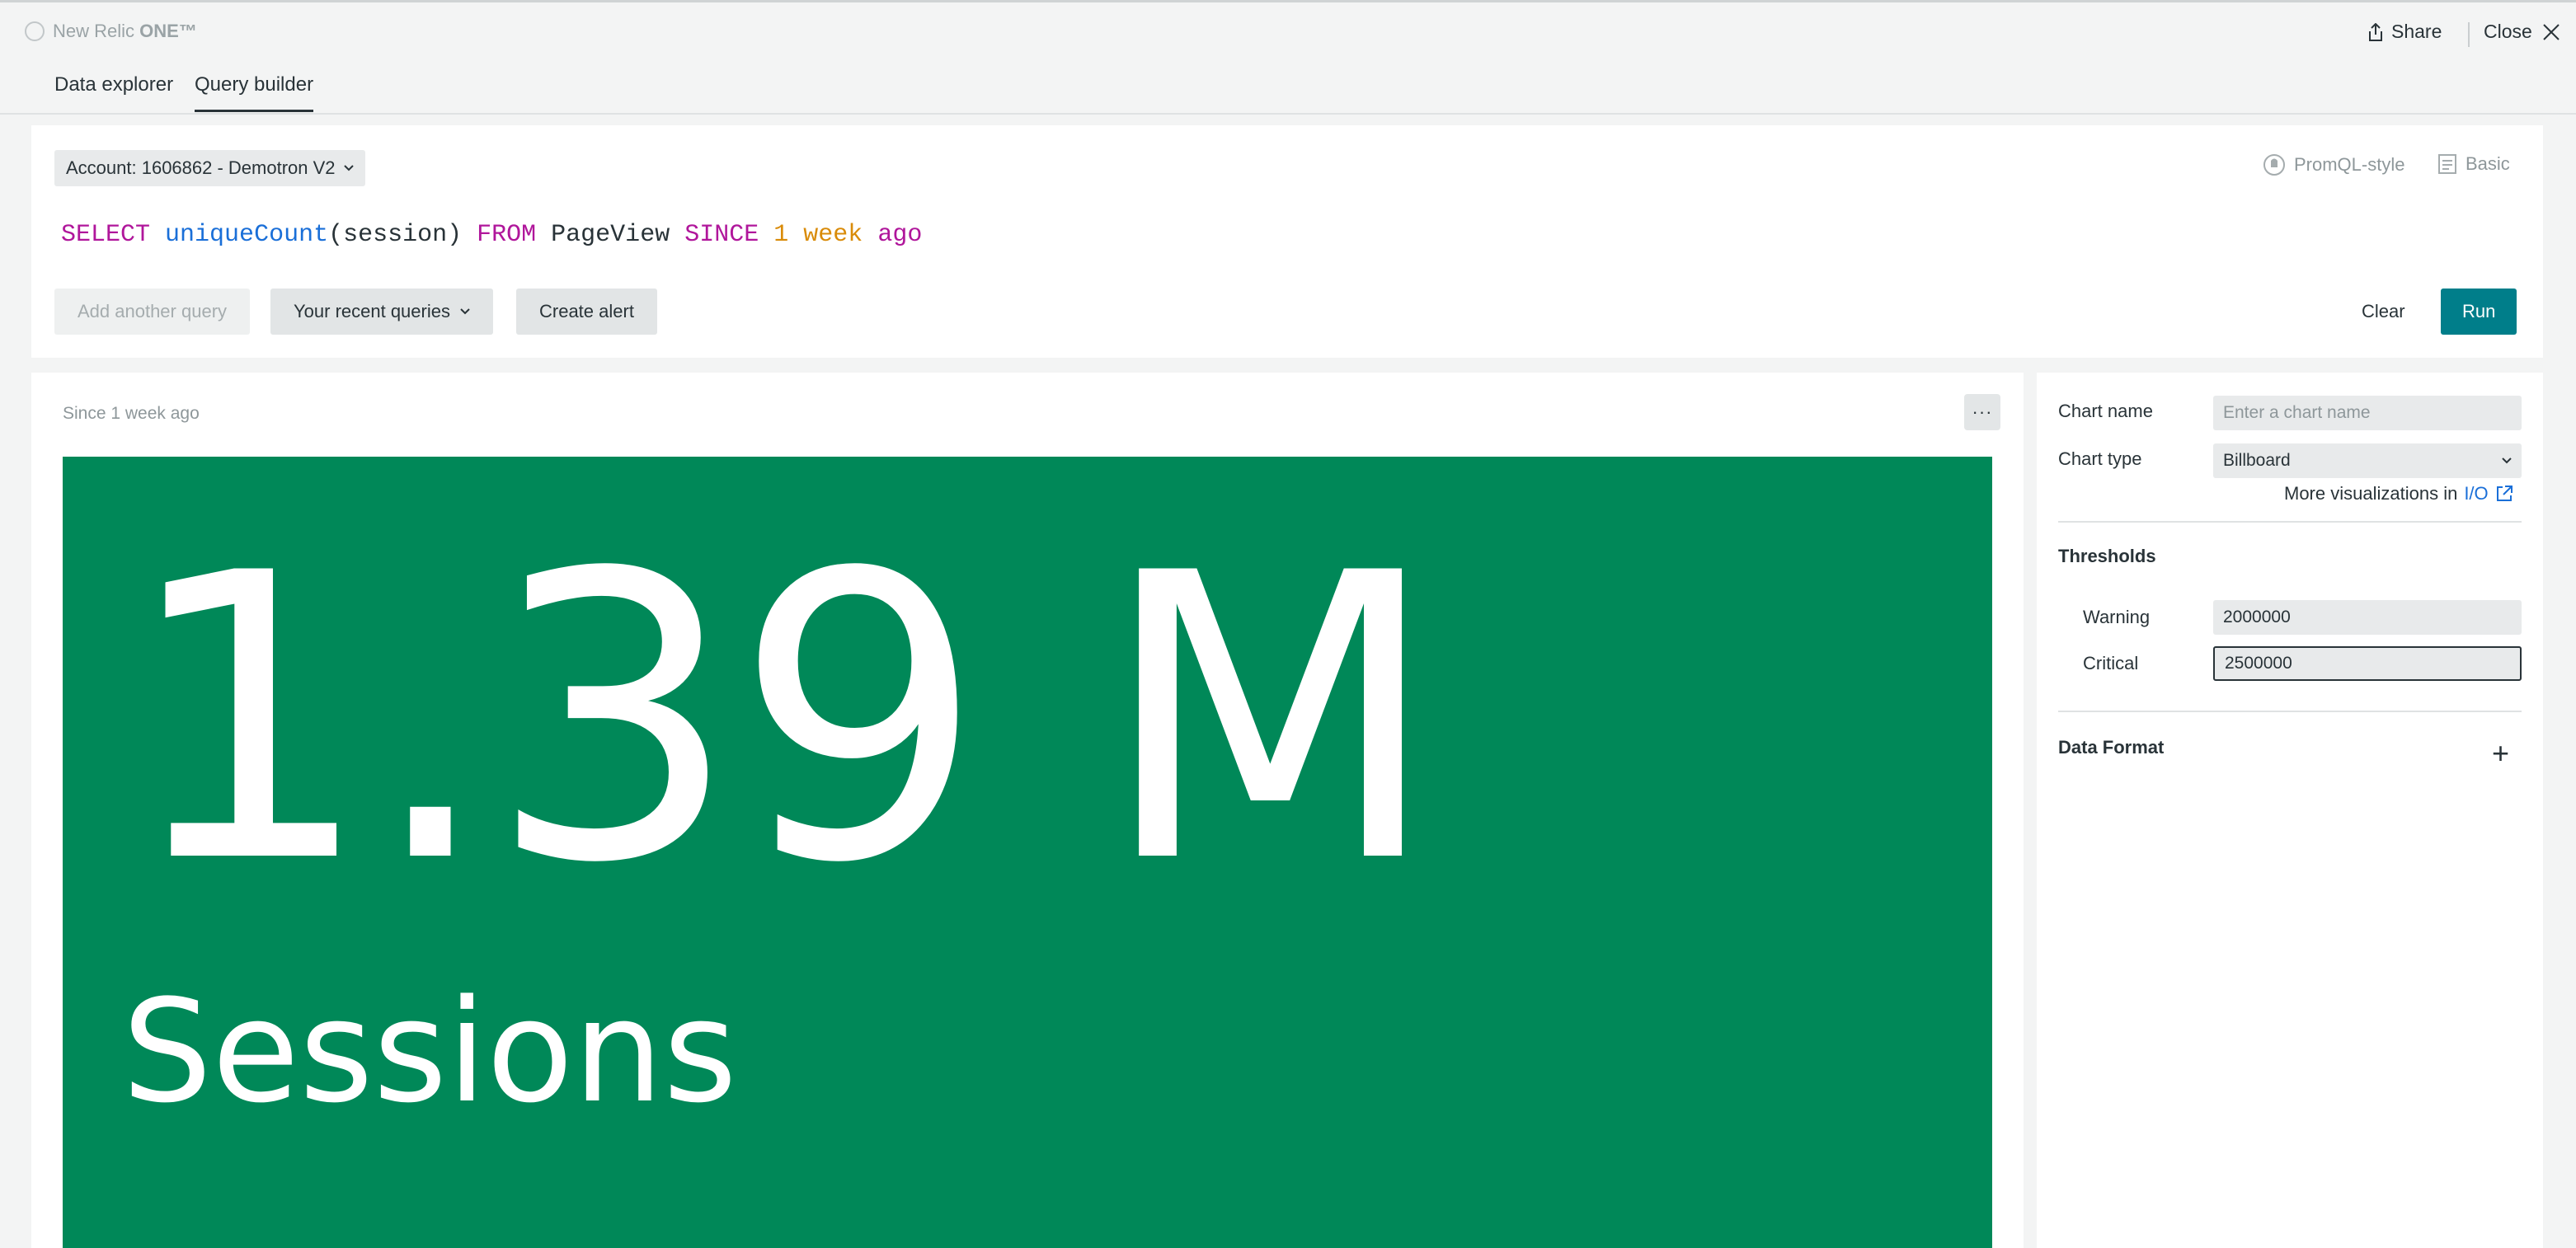  I want to click on recent-queries-button: Your recent queries, so click(381, 312).